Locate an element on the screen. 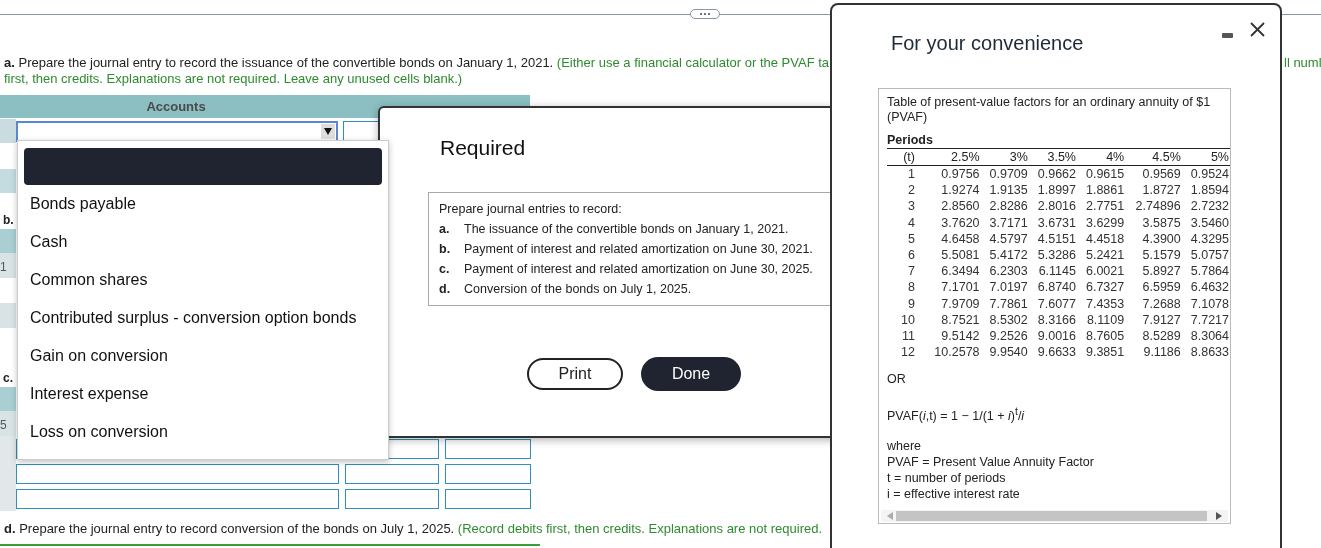 The width and height of the screenshot is (1321, 548). where-label: where is located at coordinates (905, 445).